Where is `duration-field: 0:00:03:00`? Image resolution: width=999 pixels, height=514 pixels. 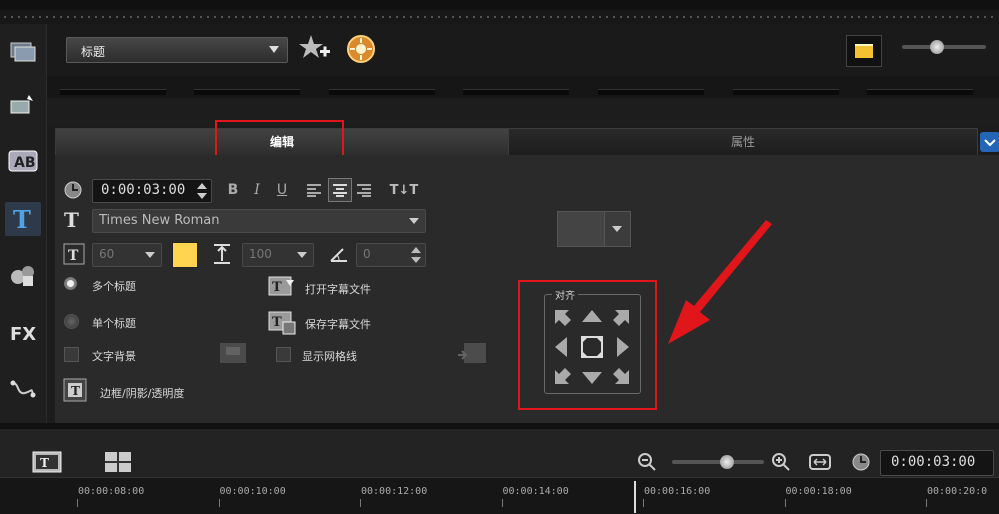
duration-field: 0:00:03:00 is located at coordinates (152, 191).